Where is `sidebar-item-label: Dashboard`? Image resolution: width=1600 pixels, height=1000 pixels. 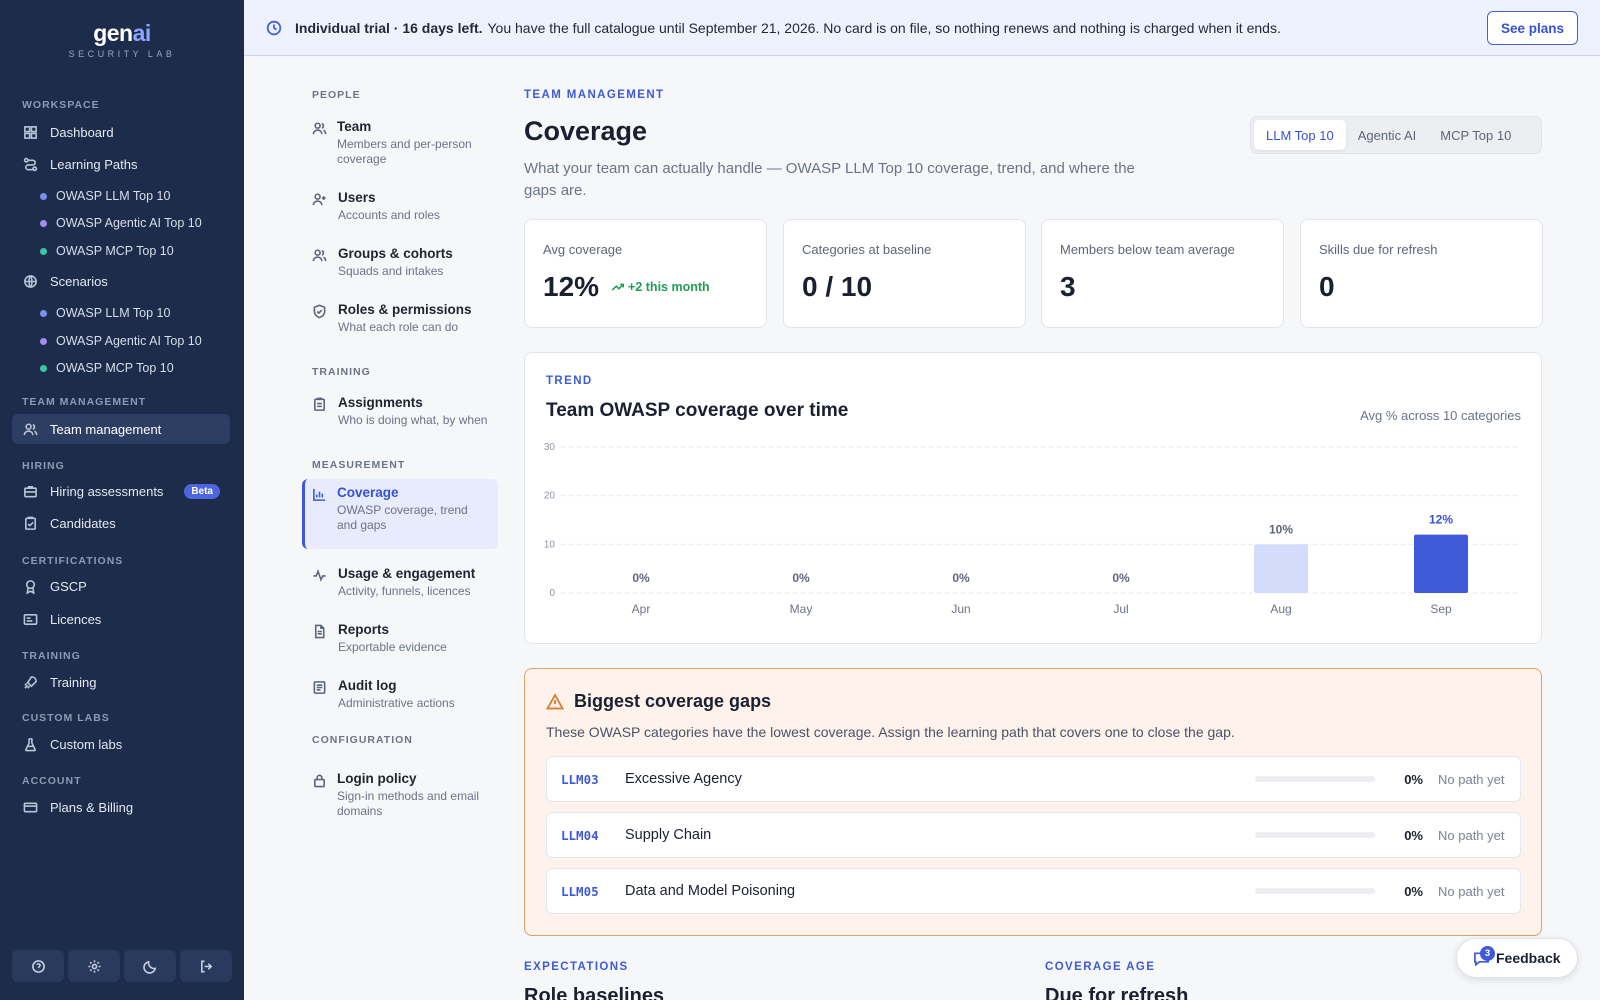
sidebar-item-label: Dashboard is located at coordinates (82, 132).